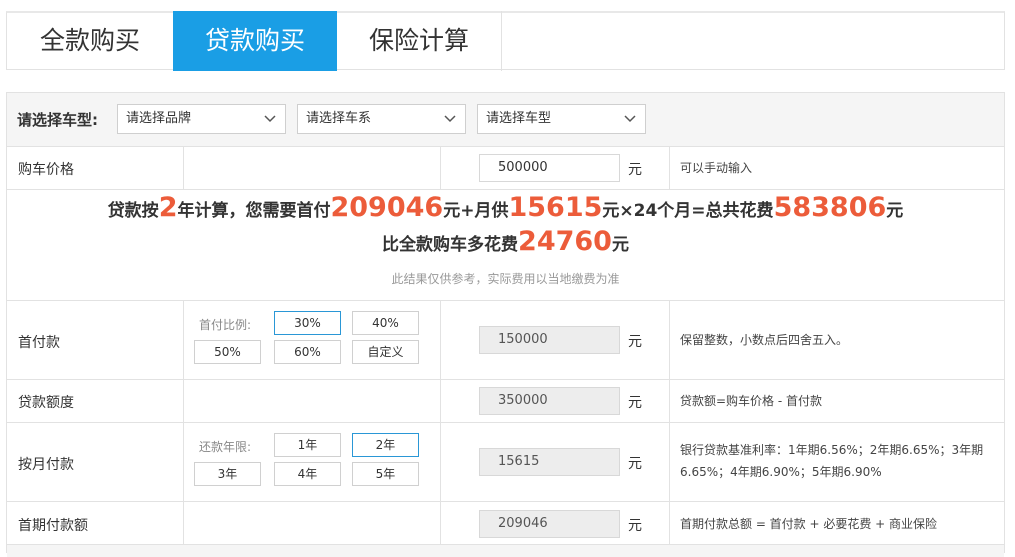 This screenshot has width=1015, height=557. Describe the element at coordinates (832, 450) in the screenshot. I see `interest-rate-note-1: 银行贷款基准利率：1年期6.56%；2年期6.65%；3年期` at that location.